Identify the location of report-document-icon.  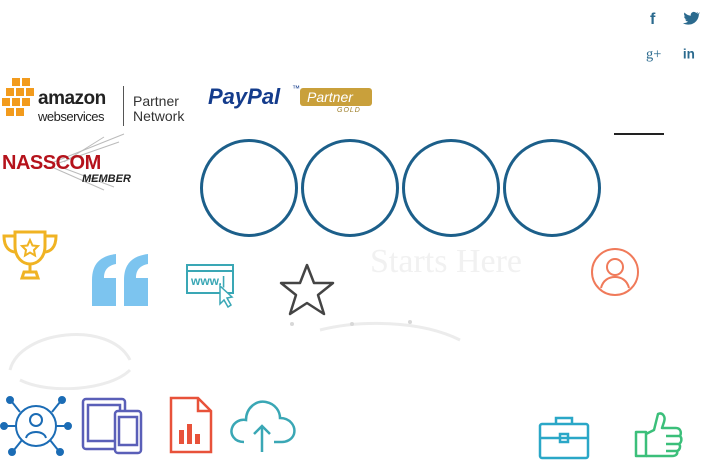
(191, 425).